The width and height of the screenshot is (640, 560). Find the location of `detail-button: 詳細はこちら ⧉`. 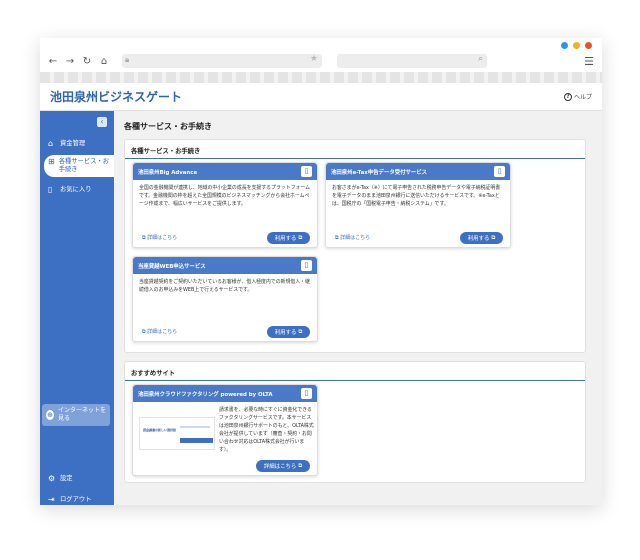

detail-button: 詳細はこちら ⧉ is located at coordinates (283, 466).